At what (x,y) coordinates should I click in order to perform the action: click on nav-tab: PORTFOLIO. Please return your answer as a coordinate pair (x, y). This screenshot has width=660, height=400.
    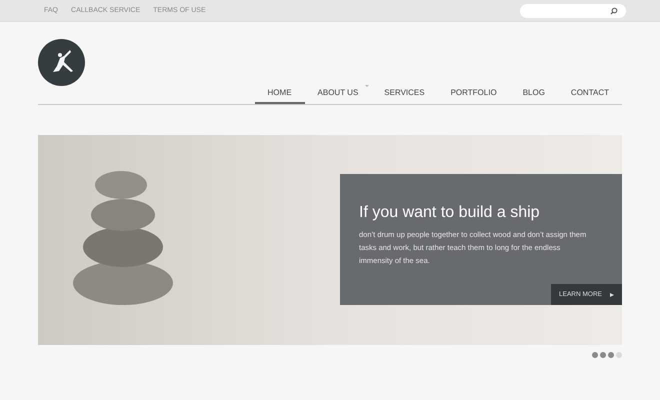
    Looking at the image, I should click on (474, 95).